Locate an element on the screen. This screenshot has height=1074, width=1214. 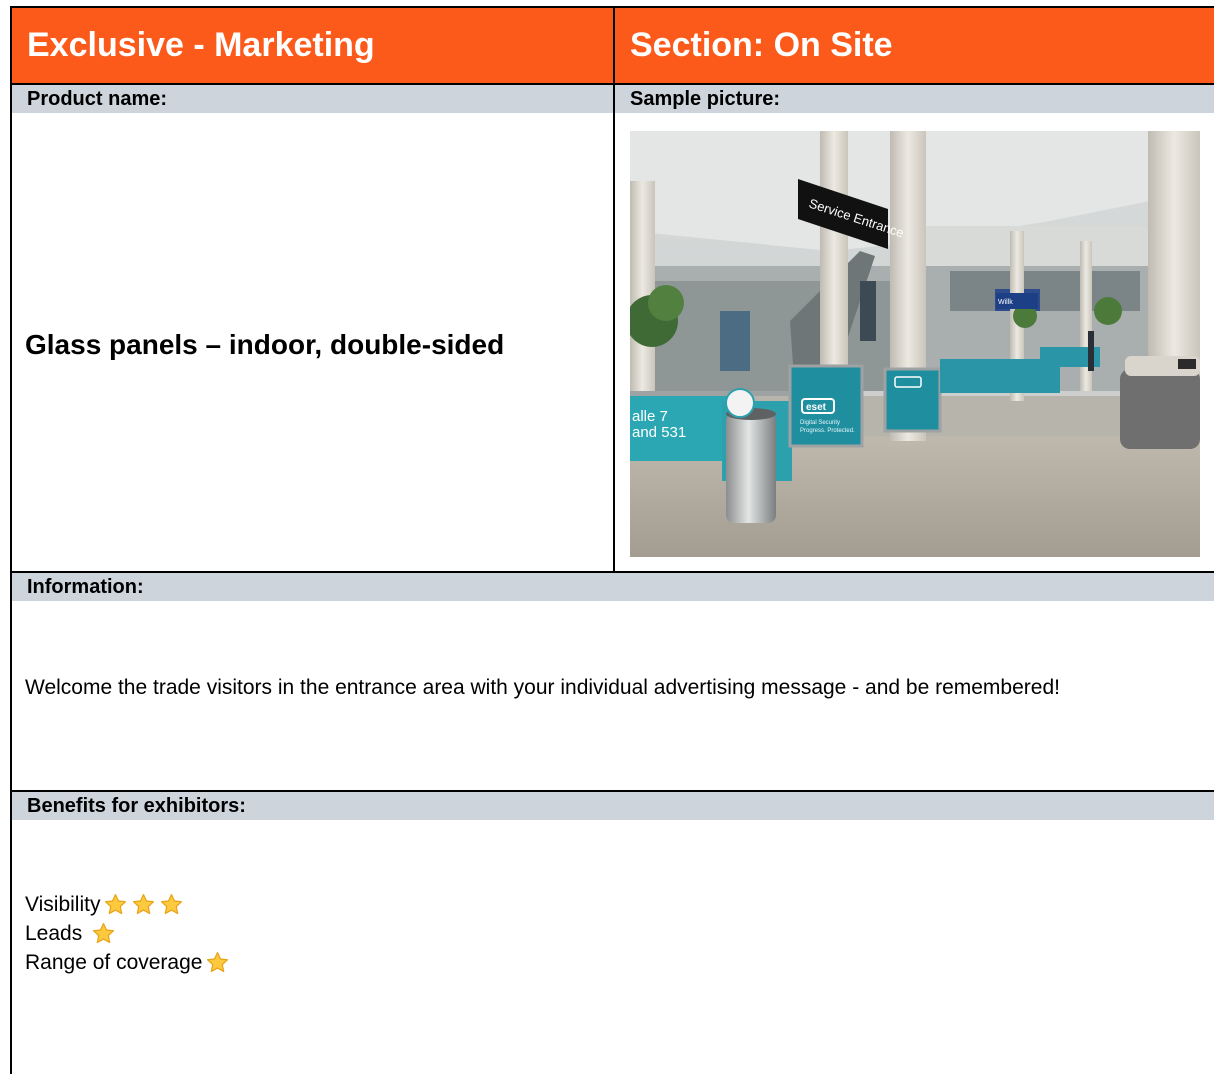
information-band: Information: is located at coordinates (613, 587).